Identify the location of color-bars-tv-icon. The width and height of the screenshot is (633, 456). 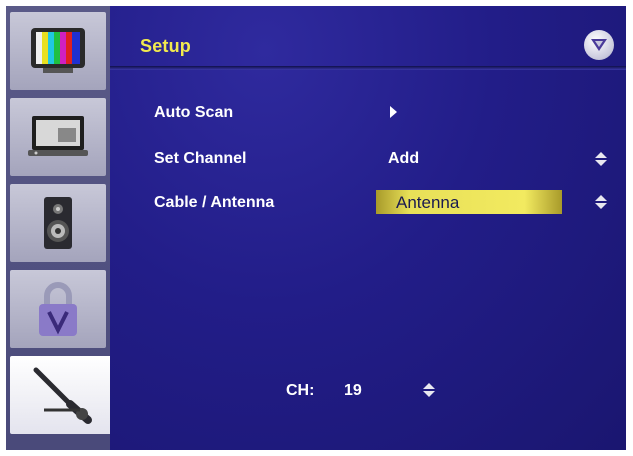
(58, 50).